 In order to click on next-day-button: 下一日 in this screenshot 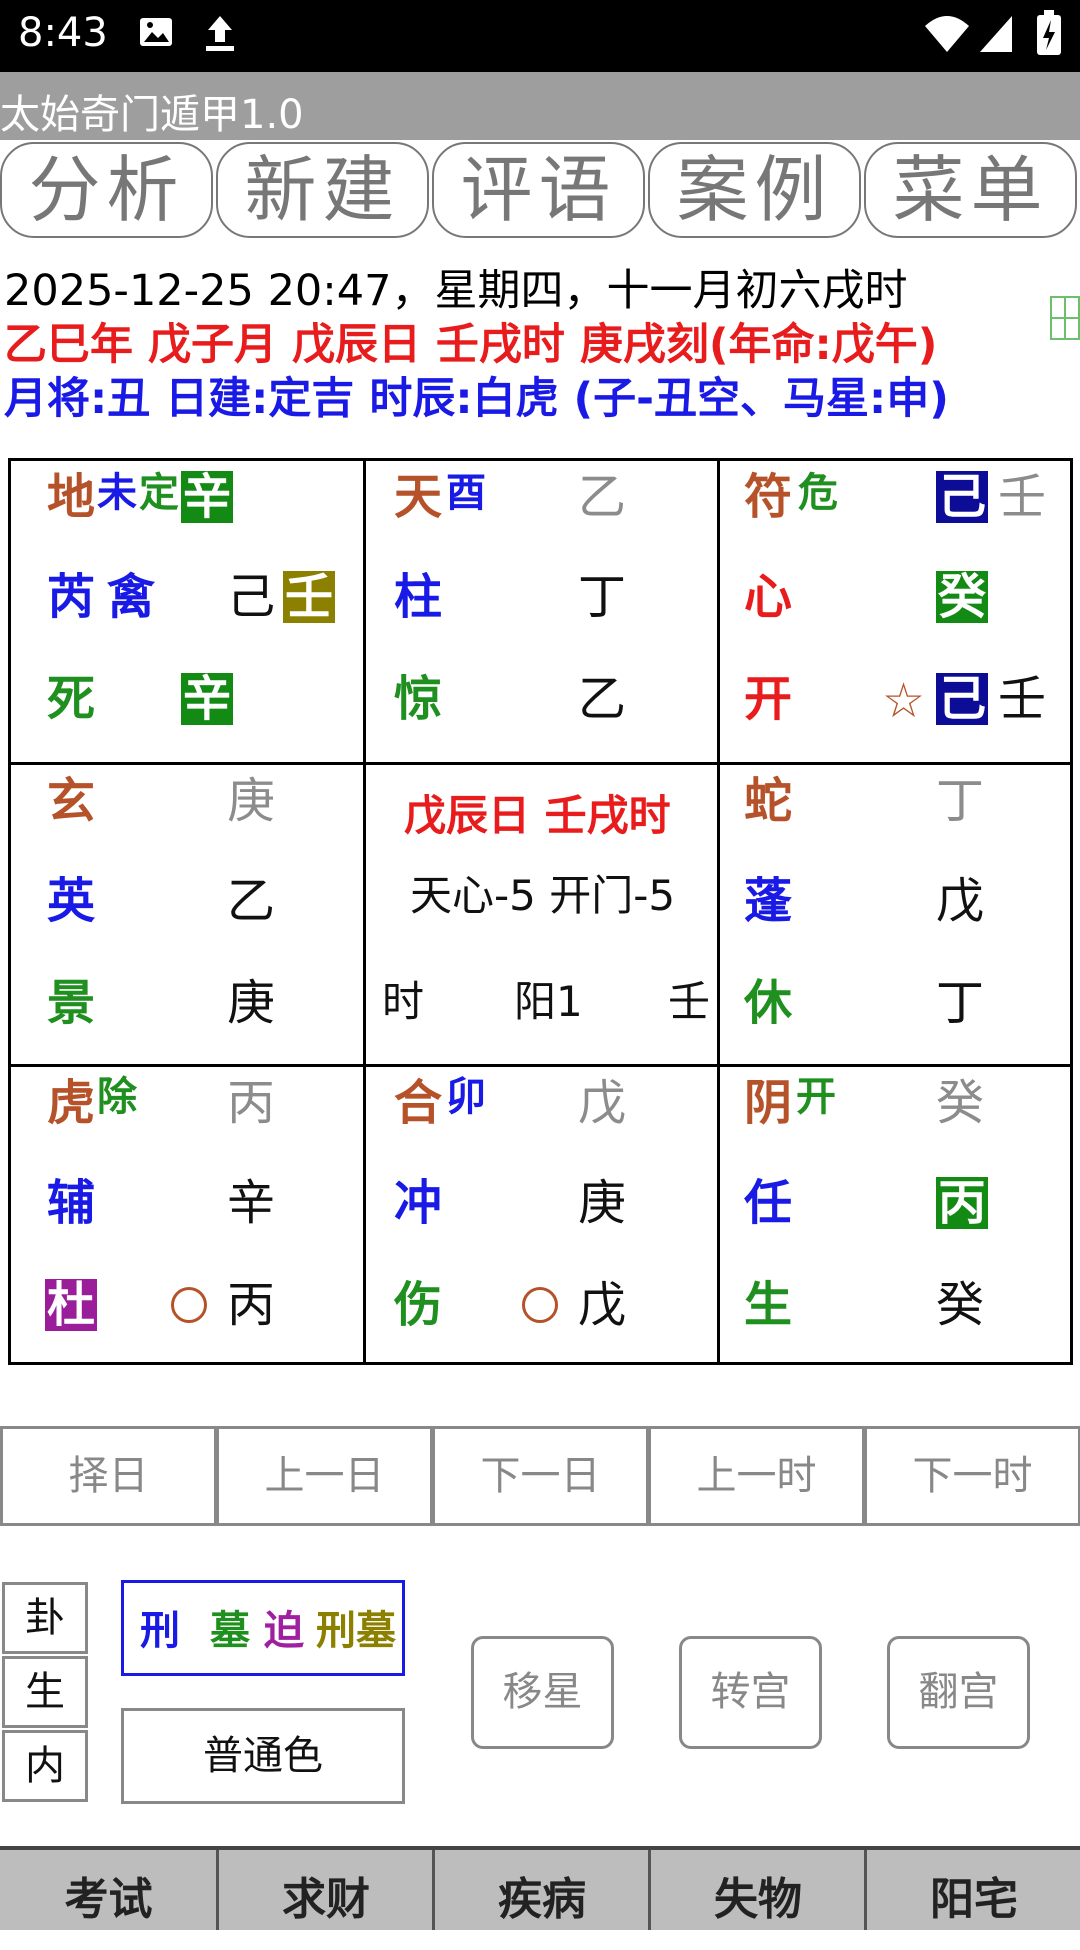, I will do `click(540, 1476)`.